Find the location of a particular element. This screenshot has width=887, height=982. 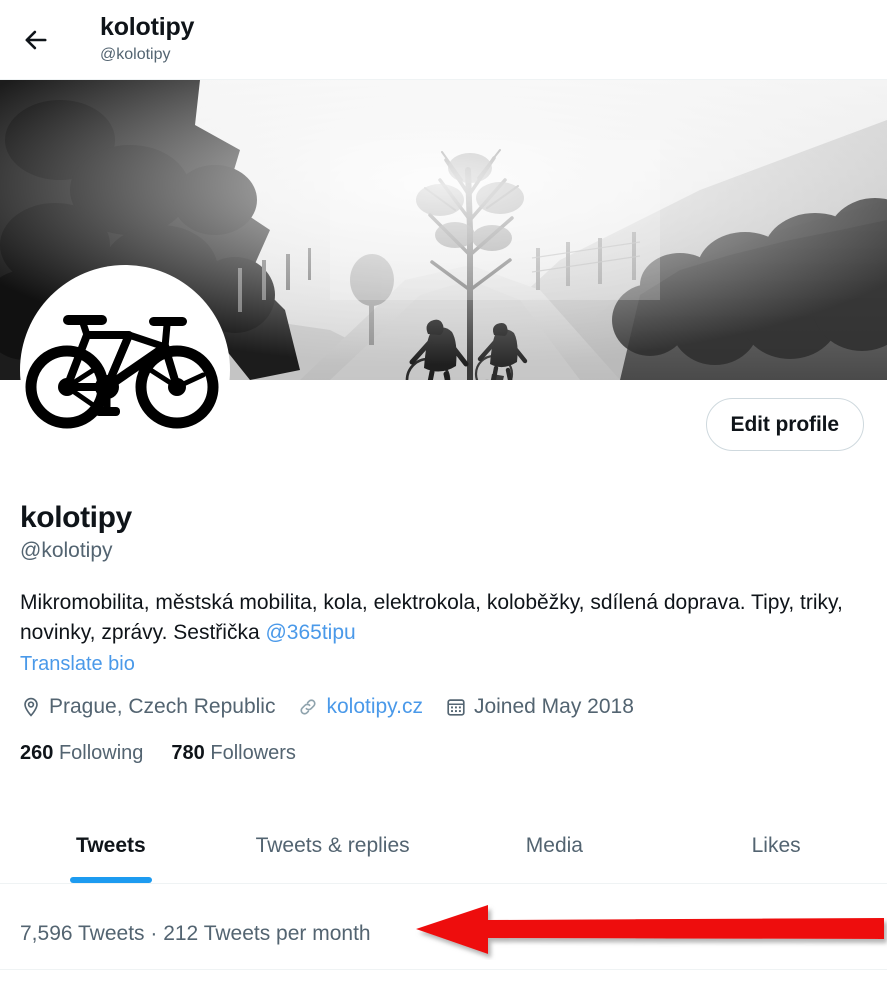

followers-label: Followers is located at coordinates (253, 753).